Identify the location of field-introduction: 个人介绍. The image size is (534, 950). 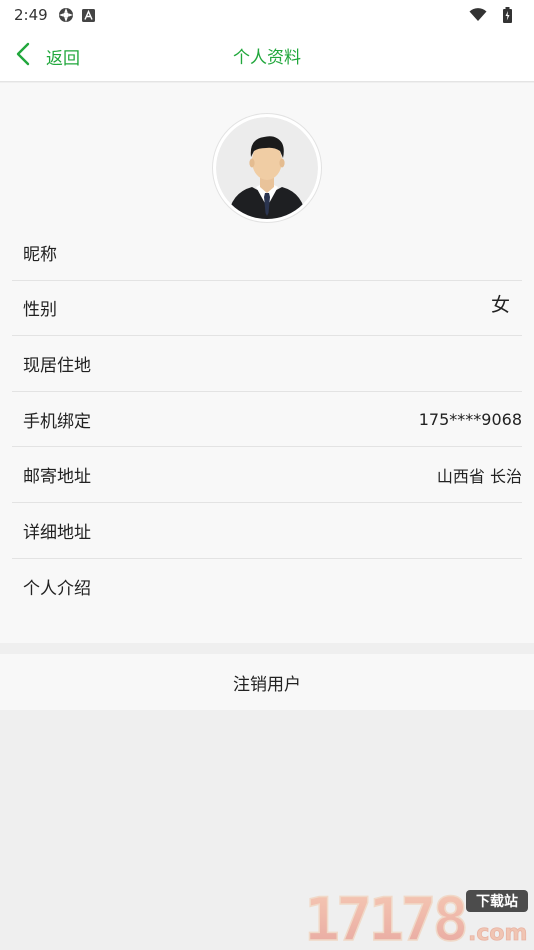
(267, 587).